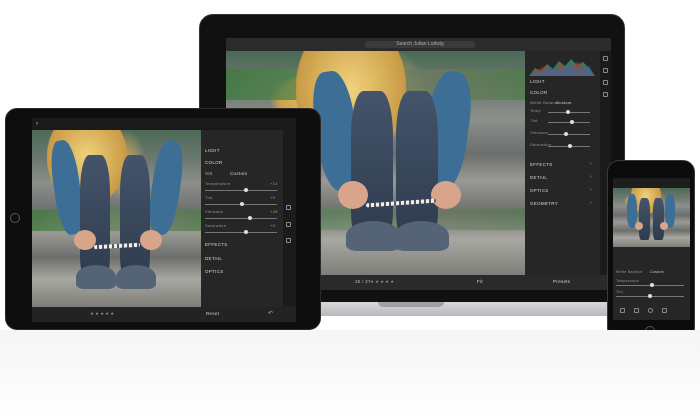 The height and width of the screenshot is (420, 700). Describe the element at coordinates (102, 314) in the screenshot. I see `tablet-star-rating: ★★★★★` at that location.